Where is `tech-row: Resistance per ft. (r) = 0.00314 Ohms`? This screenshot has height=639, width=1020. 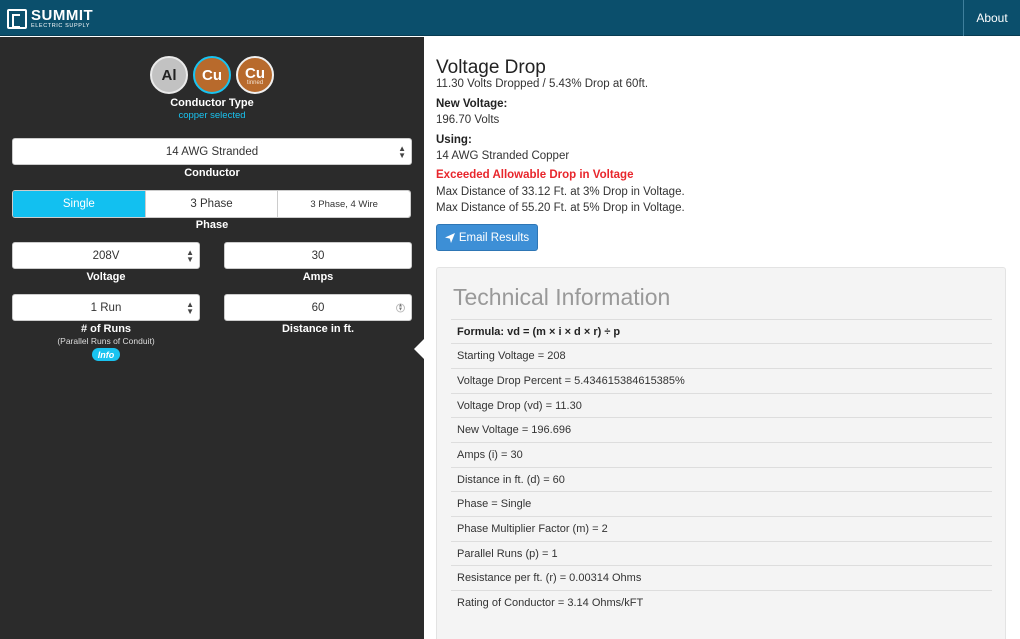
tech-row: Resistance per ft. (r) = 0.00314 Ohms is located at coordinates (721, 577).